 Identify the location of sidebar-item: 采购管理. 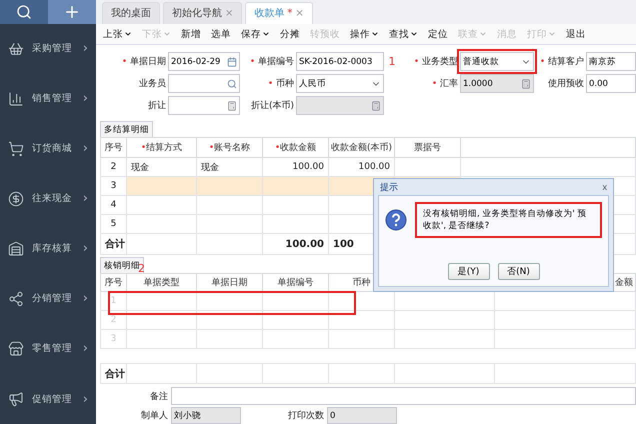
(53, 49).